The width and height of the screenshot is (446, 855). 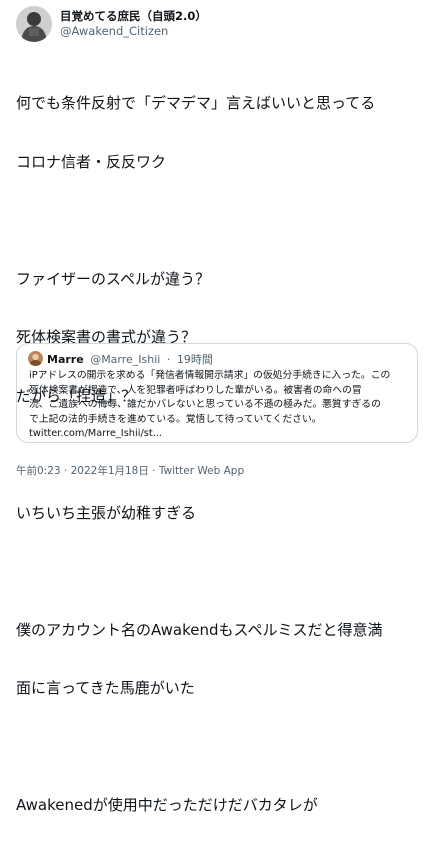 What do you see at coordinates (34, 24) in the screenshot?
I see `author-avatar` at bounding box center [34, 24].